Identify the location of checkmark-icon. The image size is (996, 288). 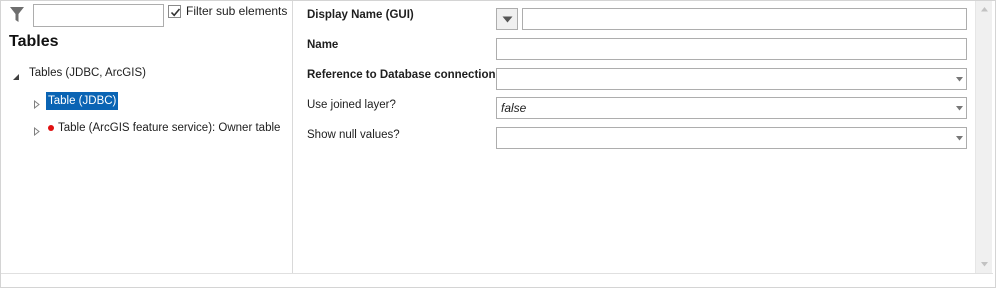
(175, 12).